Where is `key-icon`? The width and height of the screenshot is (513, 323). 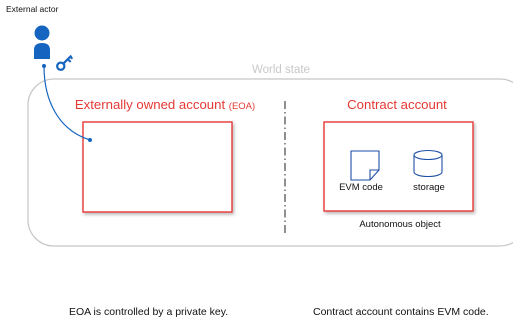
key-icon is located at coordinates (65, 62).